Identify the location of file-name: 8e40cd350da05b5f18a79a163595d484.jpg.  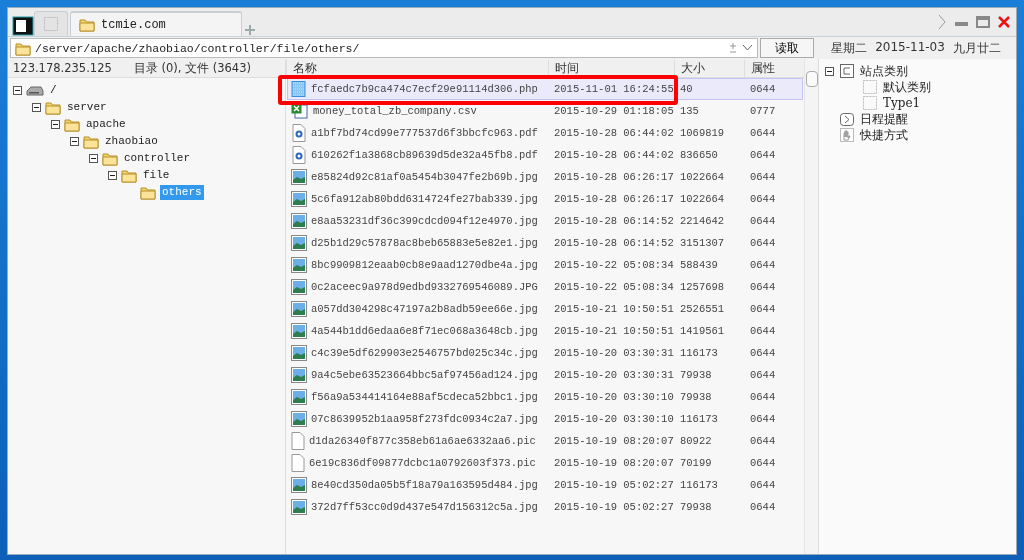
(424, 485).